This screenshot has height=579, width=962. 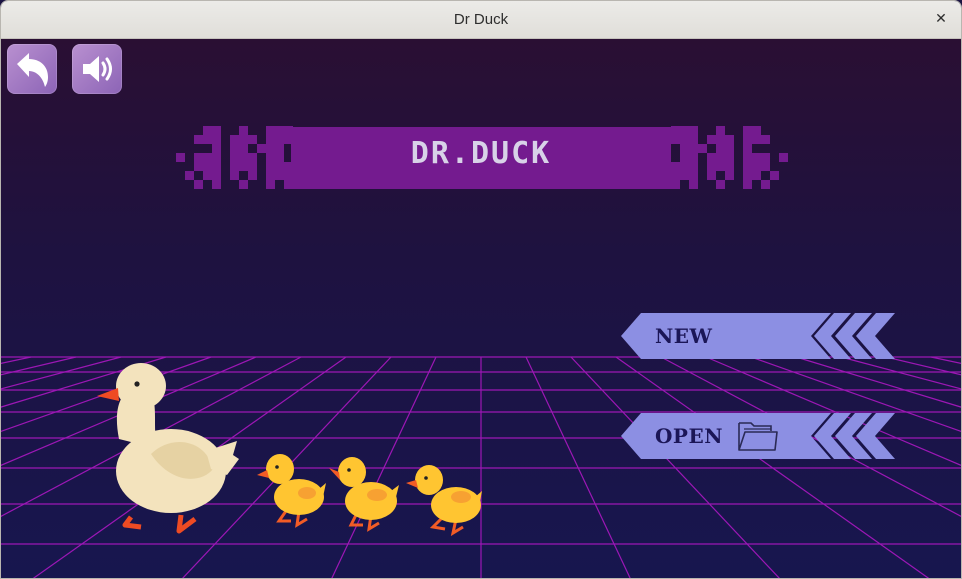 What do you see at coordinates (289, 450) in the screenshot?
I see `duck-family` at bounding box center [289, 450].